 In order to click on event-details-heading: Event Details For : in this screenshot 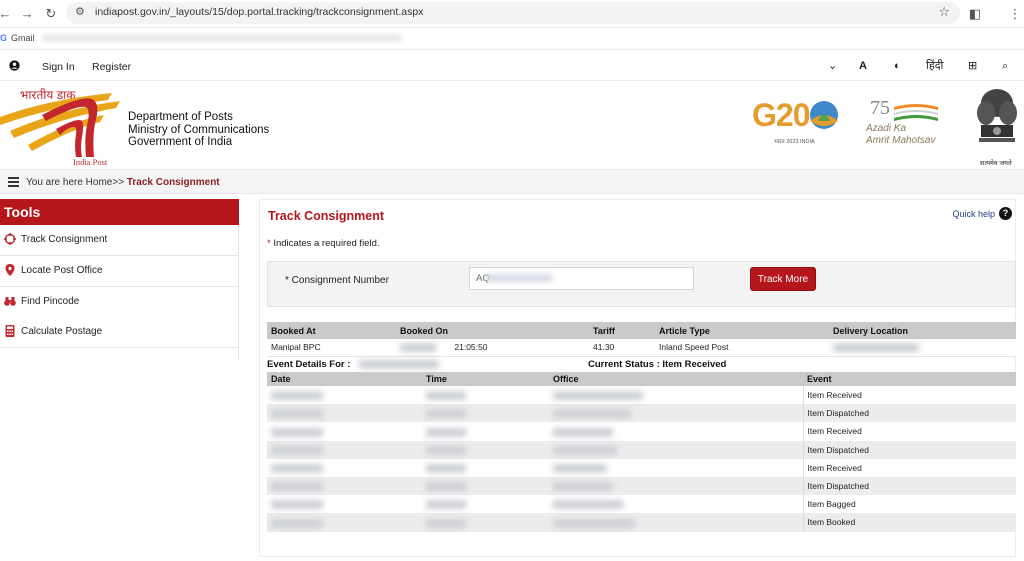, I will do `click(353, 364)`.